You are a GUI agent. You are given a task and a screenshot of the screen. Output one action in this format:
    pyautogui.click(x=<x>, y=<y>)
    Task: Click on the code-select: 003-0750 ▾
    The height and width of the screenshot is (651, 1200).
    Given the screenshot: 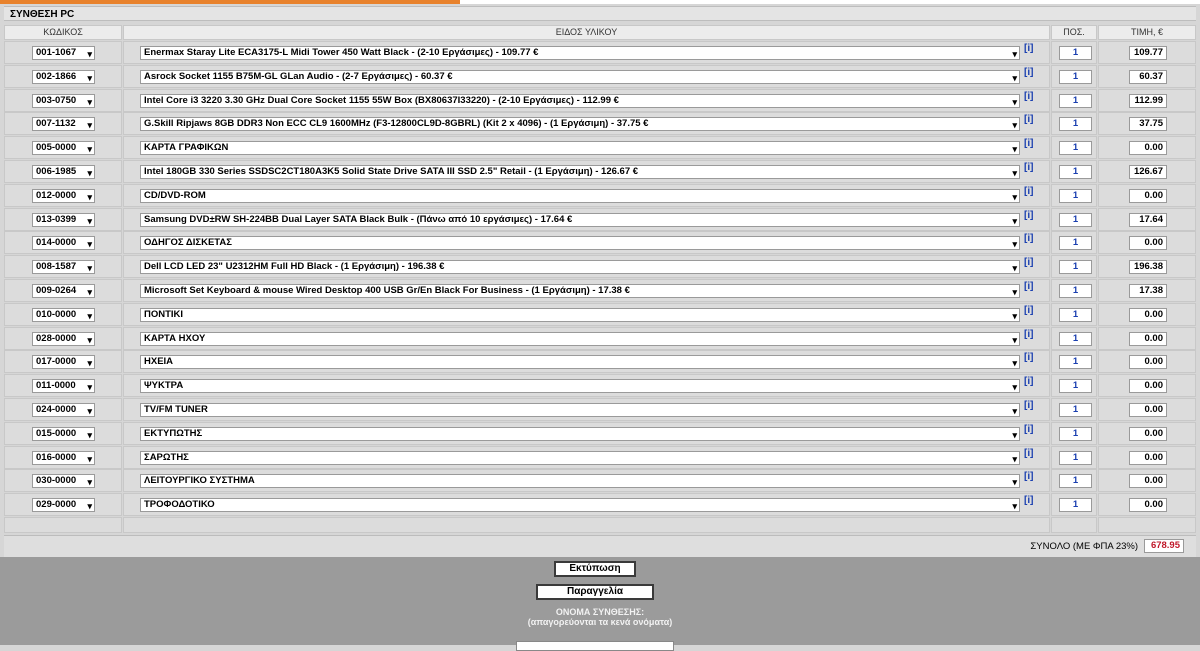 What is the action you would take?
    pyautogui.click(x=63, y=100)
    